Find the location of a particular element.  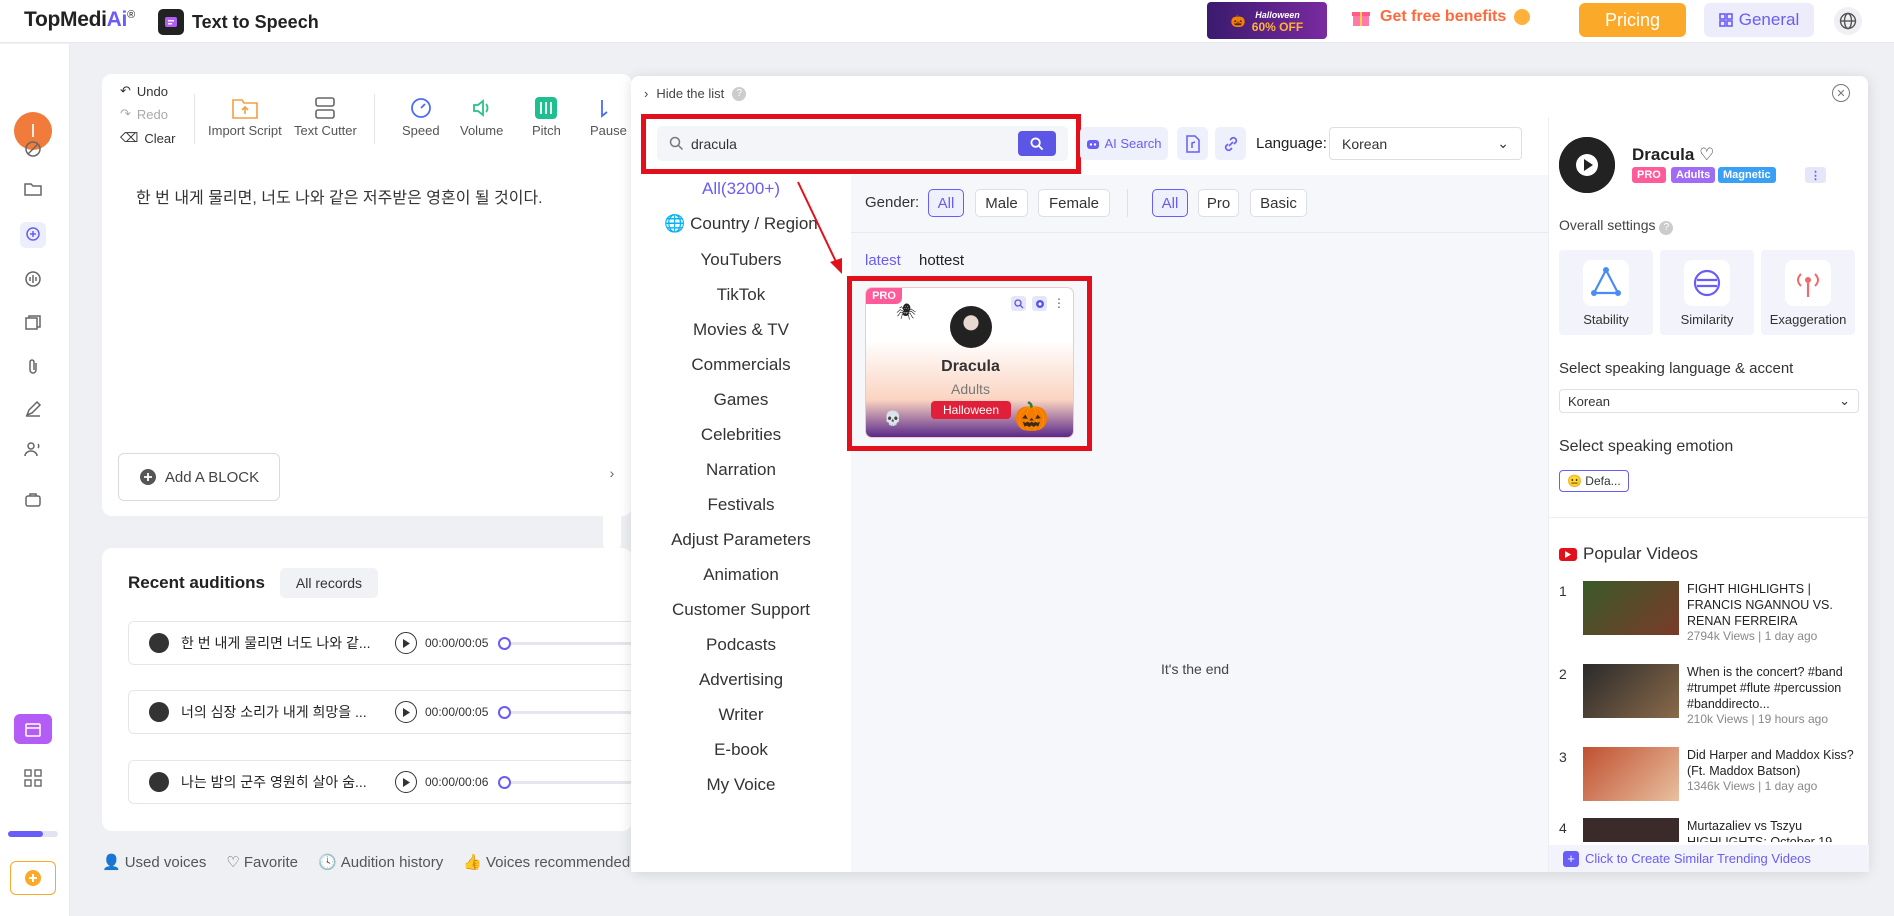

no-sign-icon is located at coordinates (33, 149).